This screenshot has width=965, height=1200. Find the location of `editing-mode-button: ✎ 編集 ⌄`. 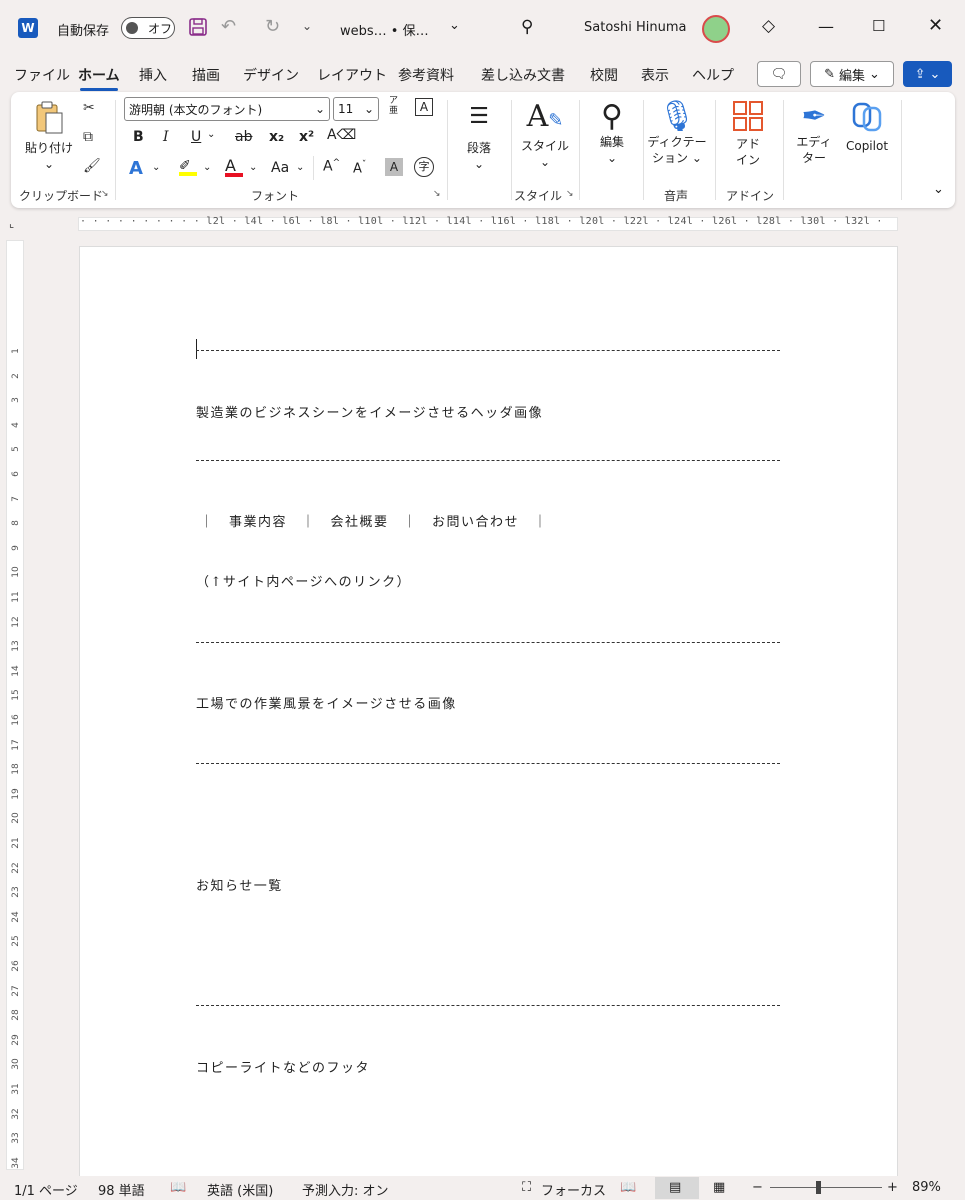

editing-mode-button: ✎ 編集 ⌄ is located at coordinates (852, 74).